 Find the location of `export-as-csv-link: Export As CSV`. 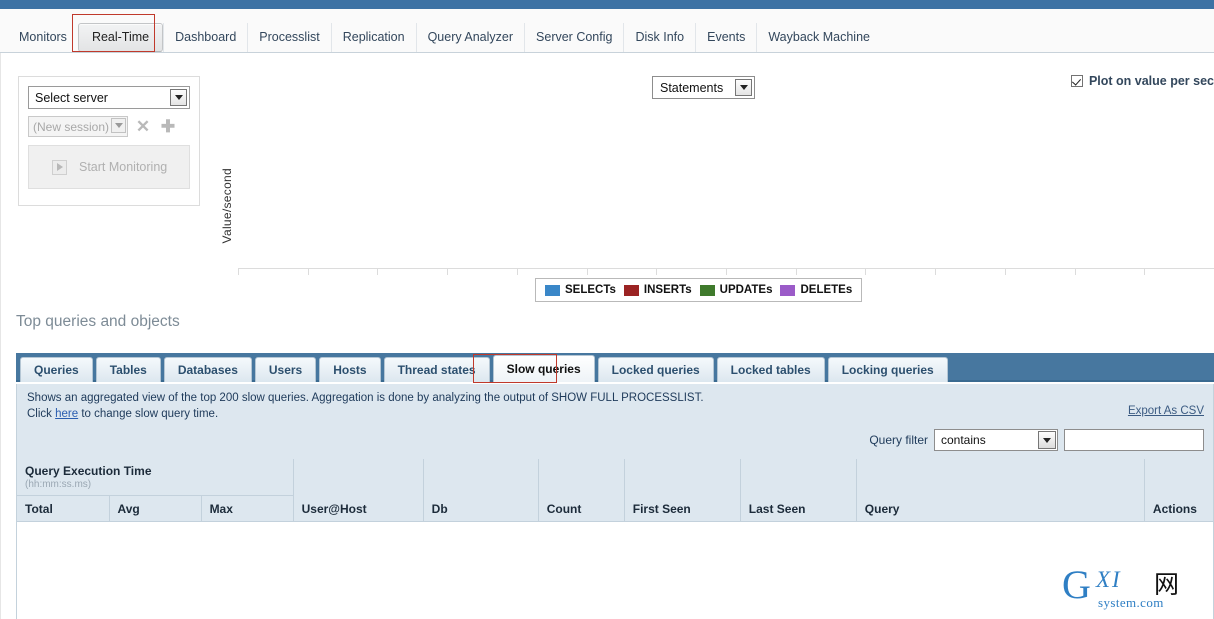

export-as-csv-link: Export As CSV is located at coordinates (1166, 411).